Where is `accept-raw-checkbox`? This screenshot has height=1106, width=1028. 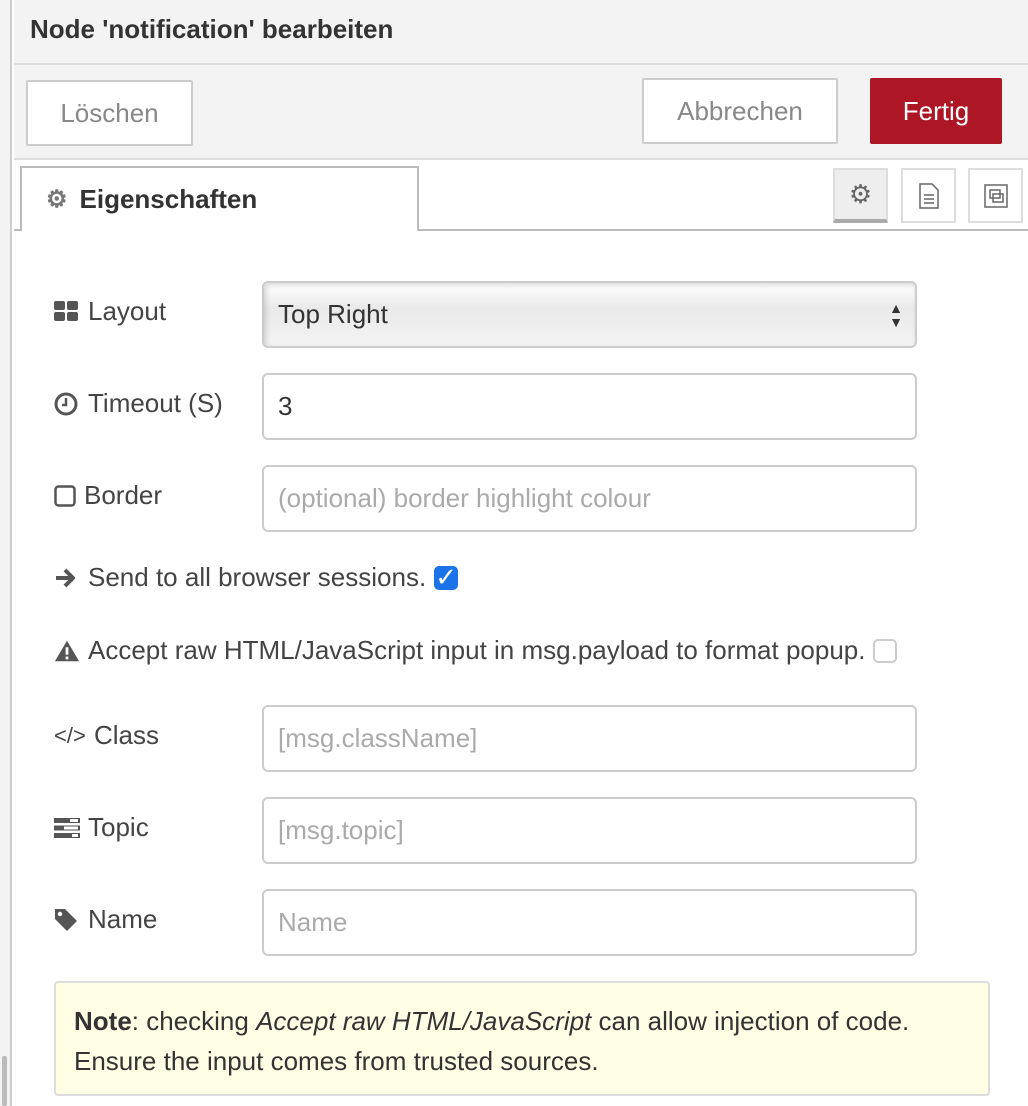
accept-raw-checkbox is located at coordinates (885, 650).